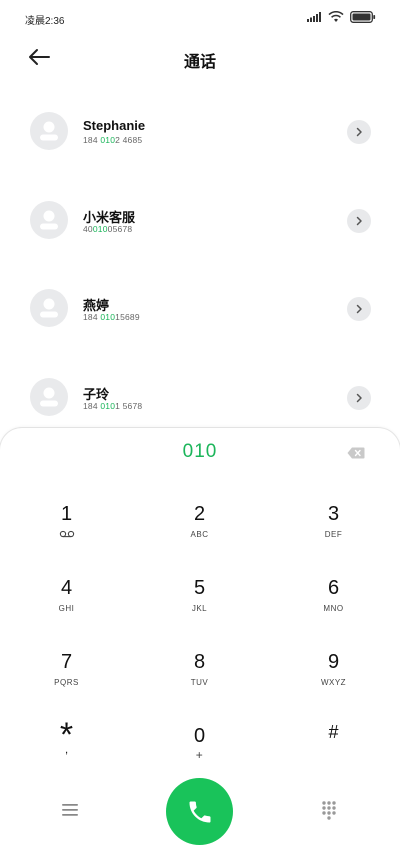 This screenshot has height=866, width=400. What do you see at coordinates (66, 675) in the screenshot?
I see `key-7: 7 PQRS` at bounding box center [66, 675].